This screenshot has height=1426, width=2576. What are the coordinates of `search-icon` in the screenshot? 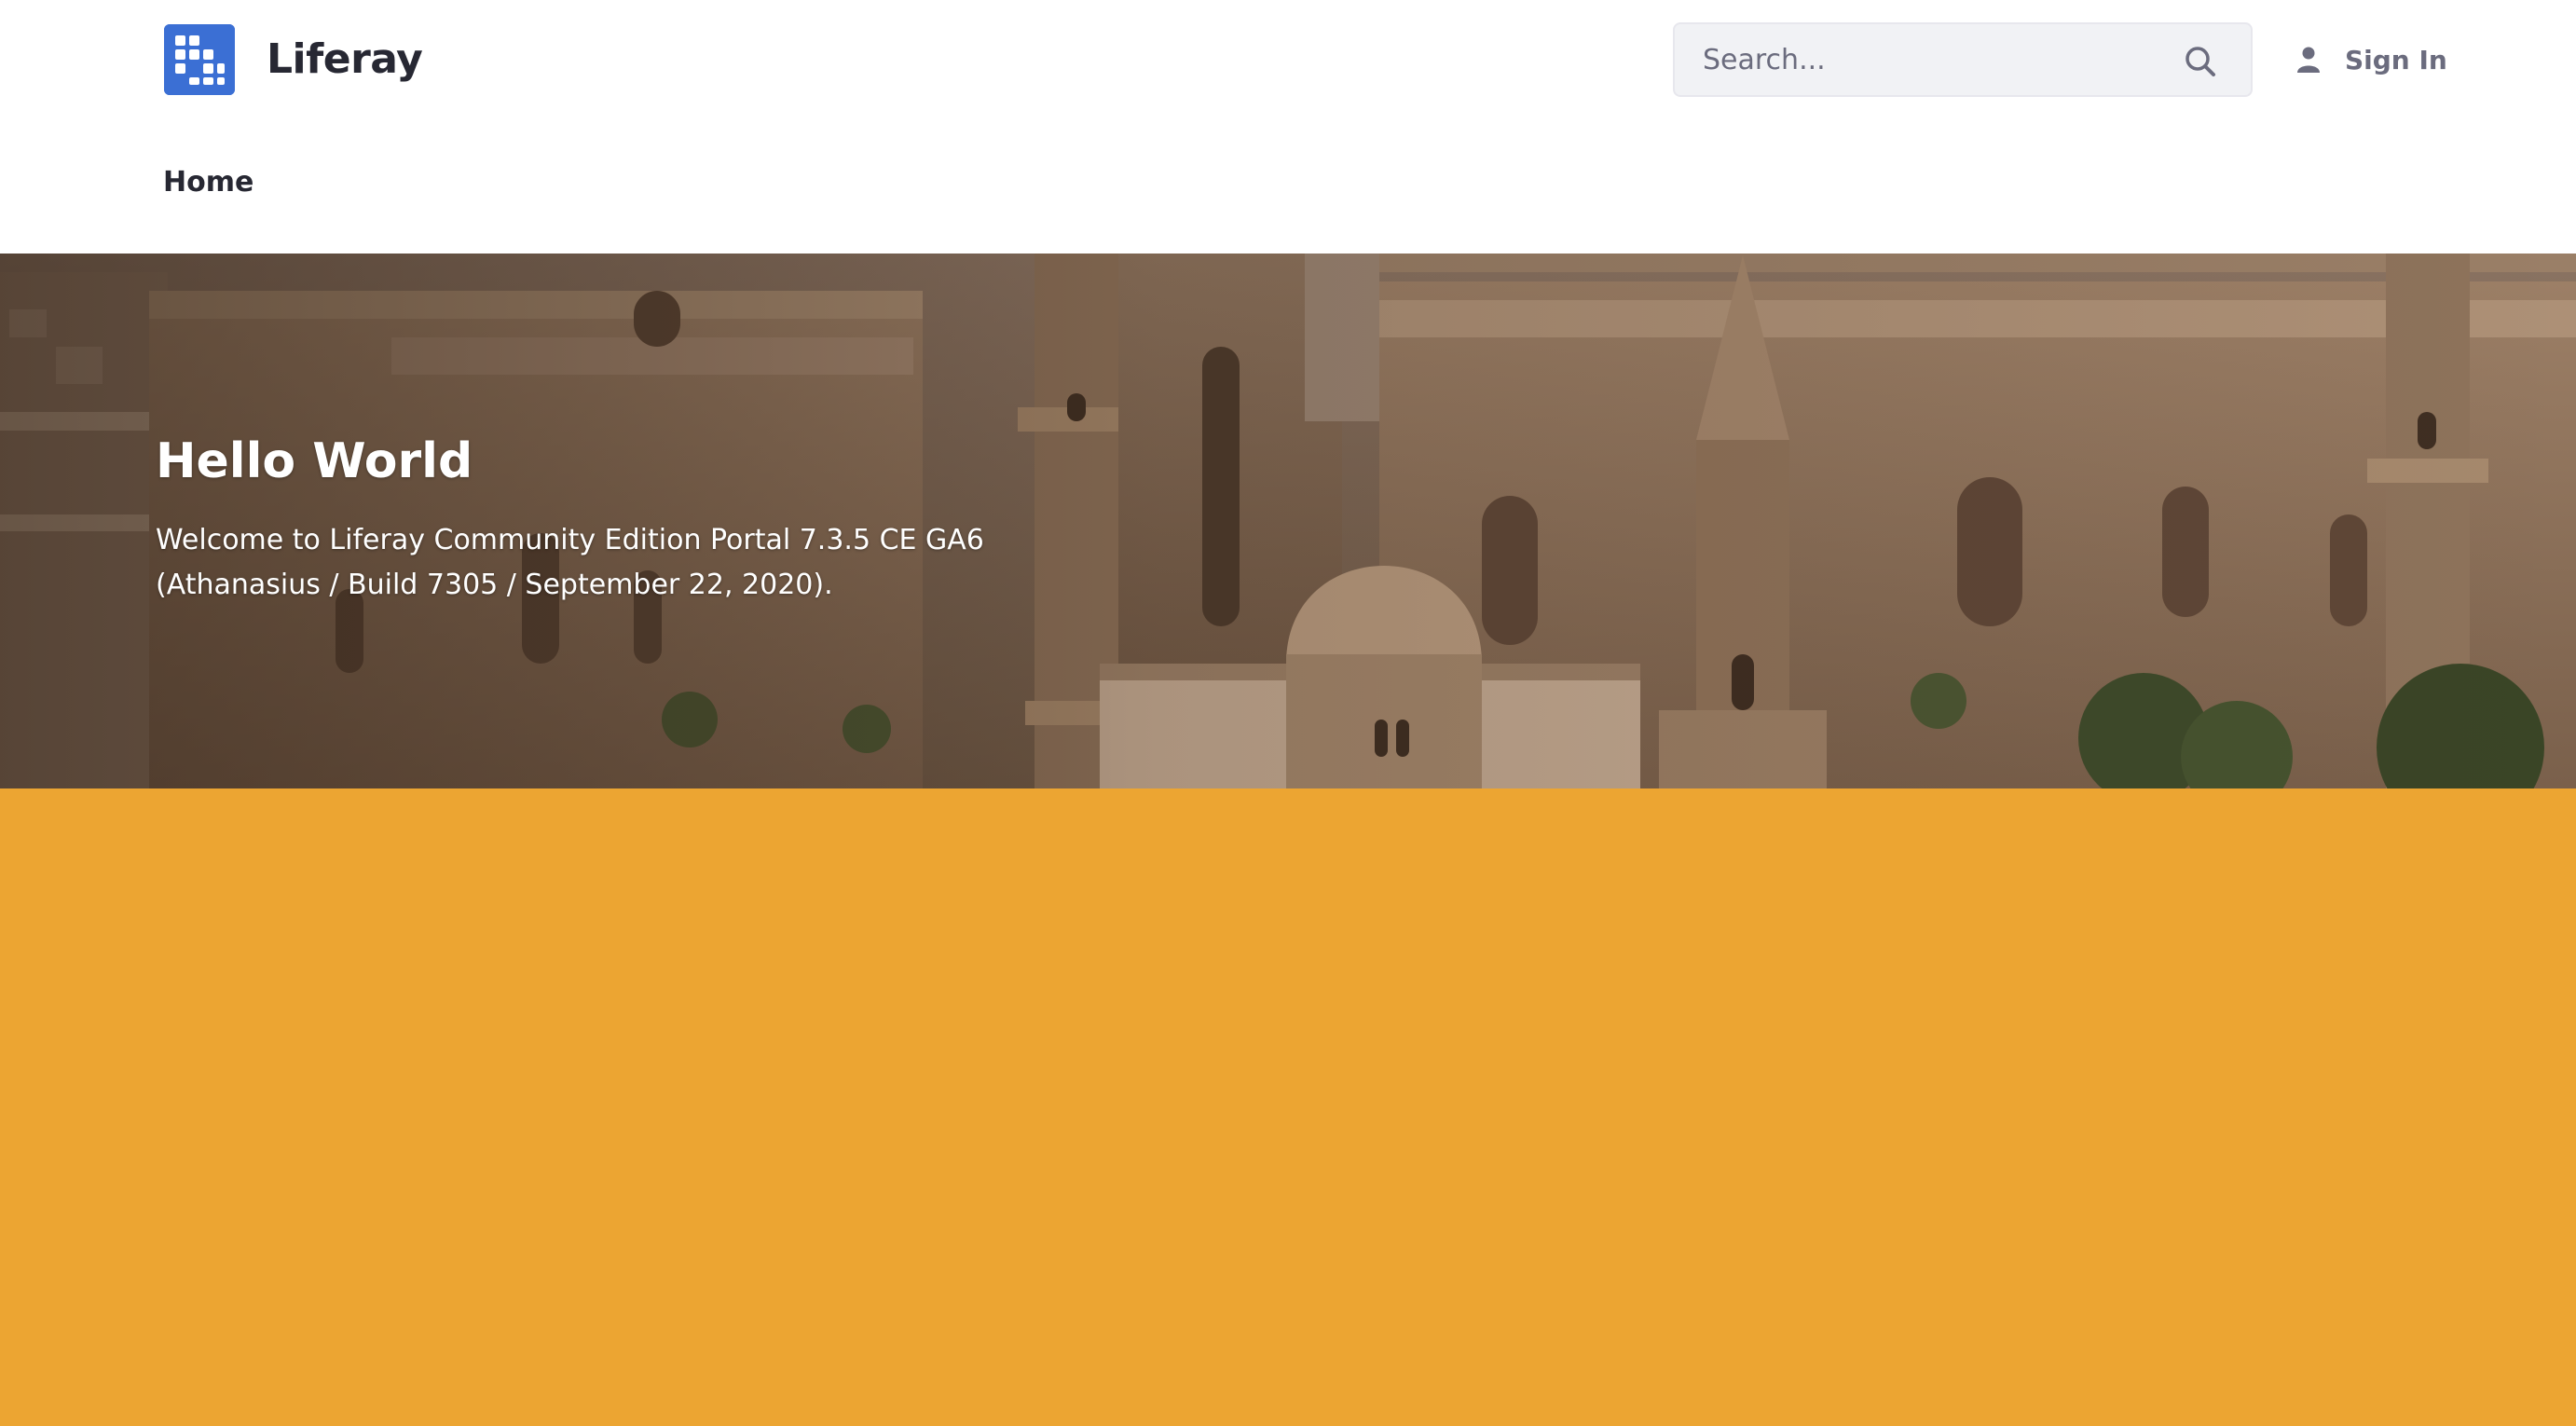 It's located at (2200, 62).